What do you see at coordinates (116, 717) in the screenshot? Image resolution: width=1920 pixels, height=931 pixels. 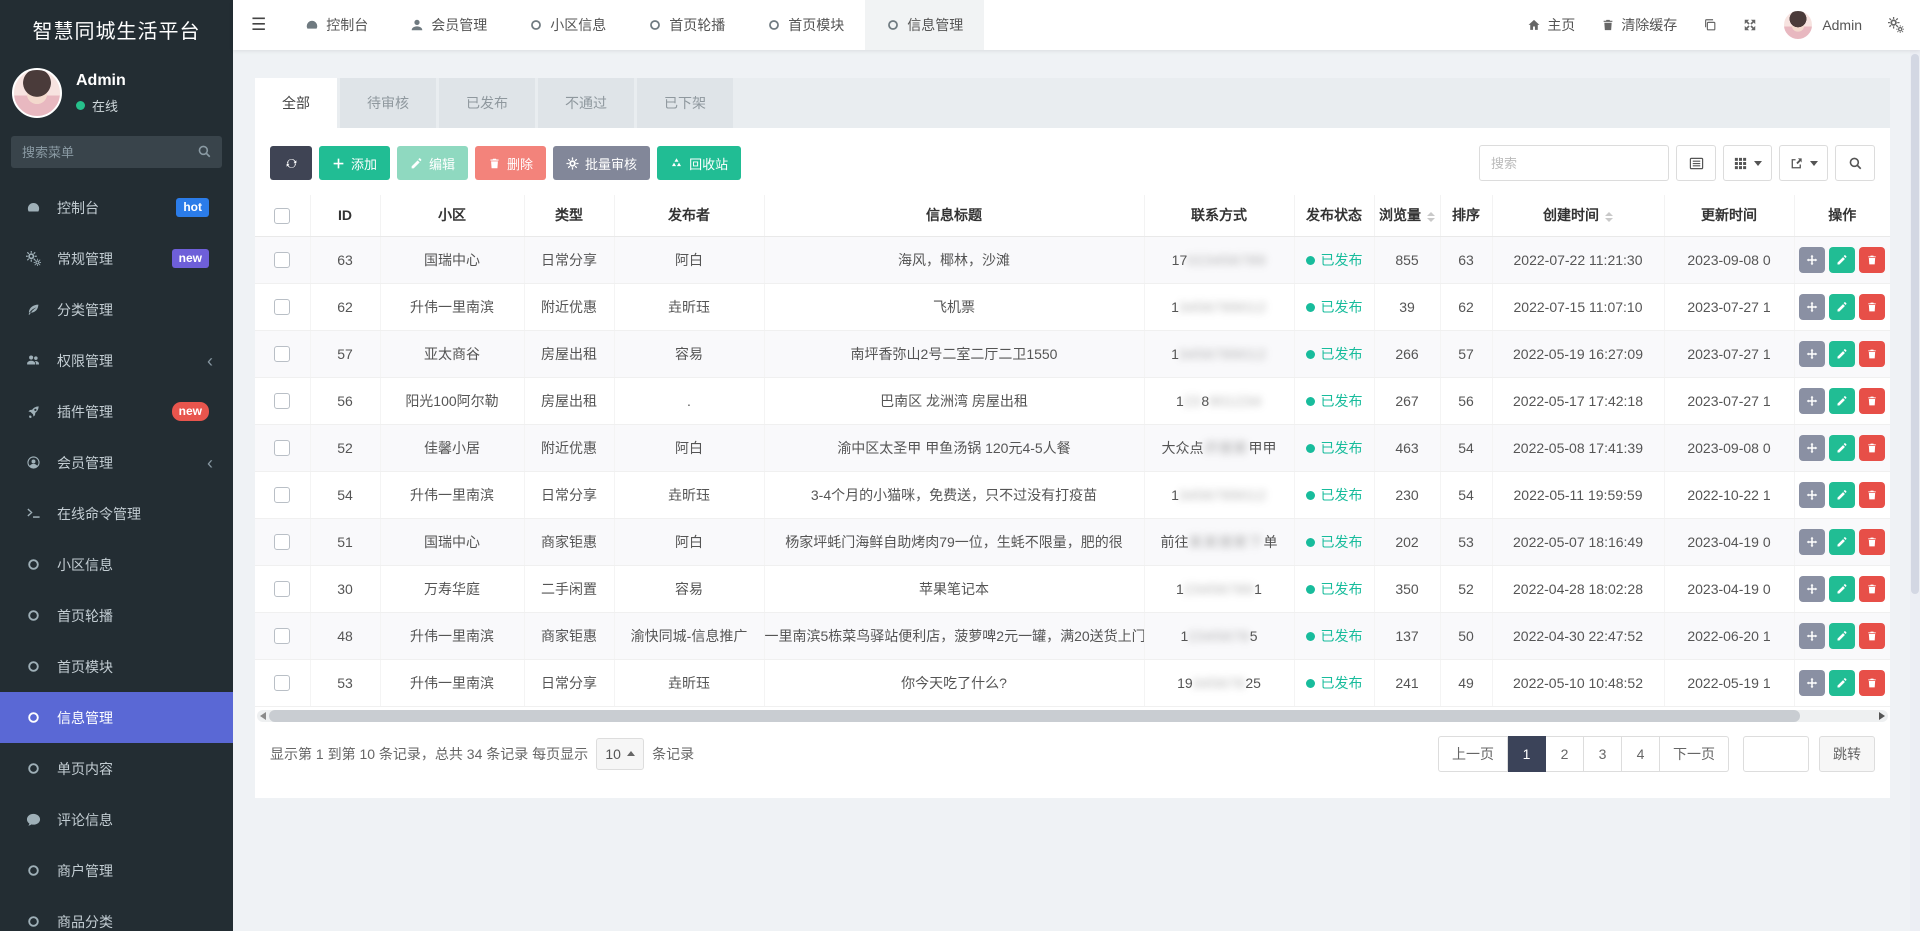 I see `sidebar-item-info-manage: 信息管理` at bounding box center [116, 717].